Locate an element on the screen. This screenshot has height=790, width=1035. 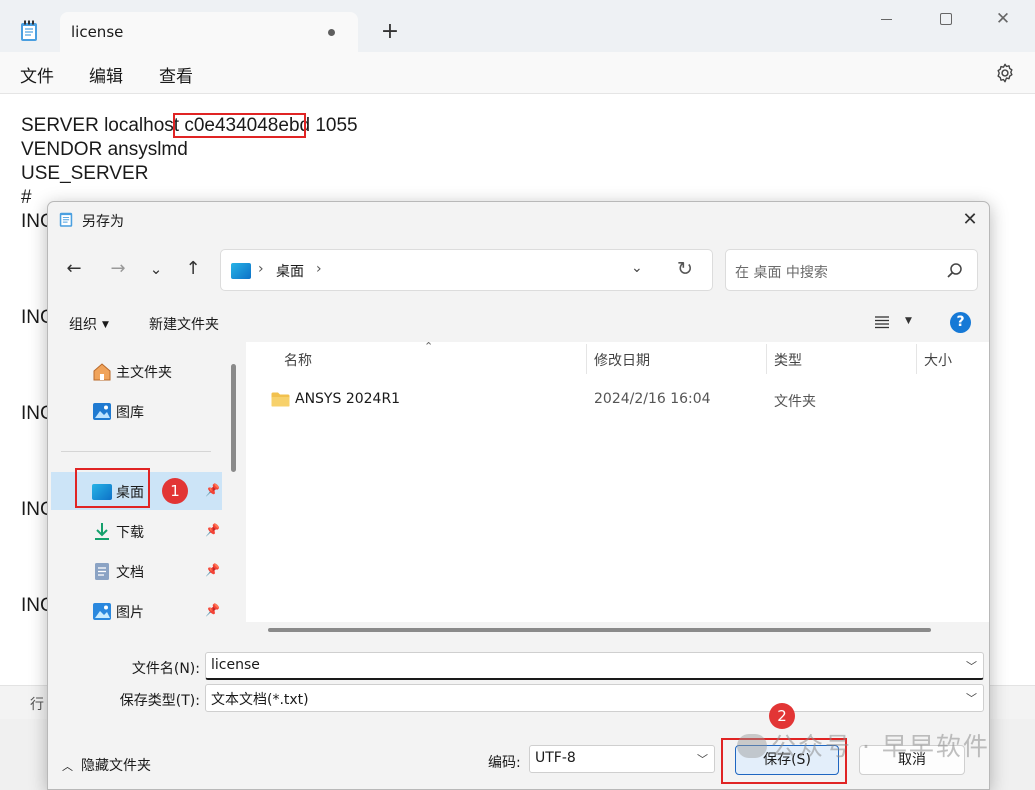
organize-menu-button: 组织 ▼ is located at coordinates (89, 324).